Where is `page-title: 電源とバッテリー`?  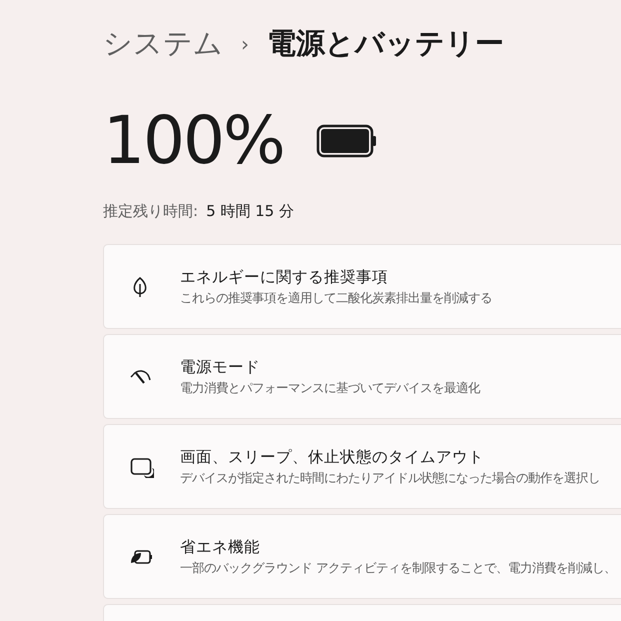 page-title: 電源とバッテリー is located at coordinates (385, 43).